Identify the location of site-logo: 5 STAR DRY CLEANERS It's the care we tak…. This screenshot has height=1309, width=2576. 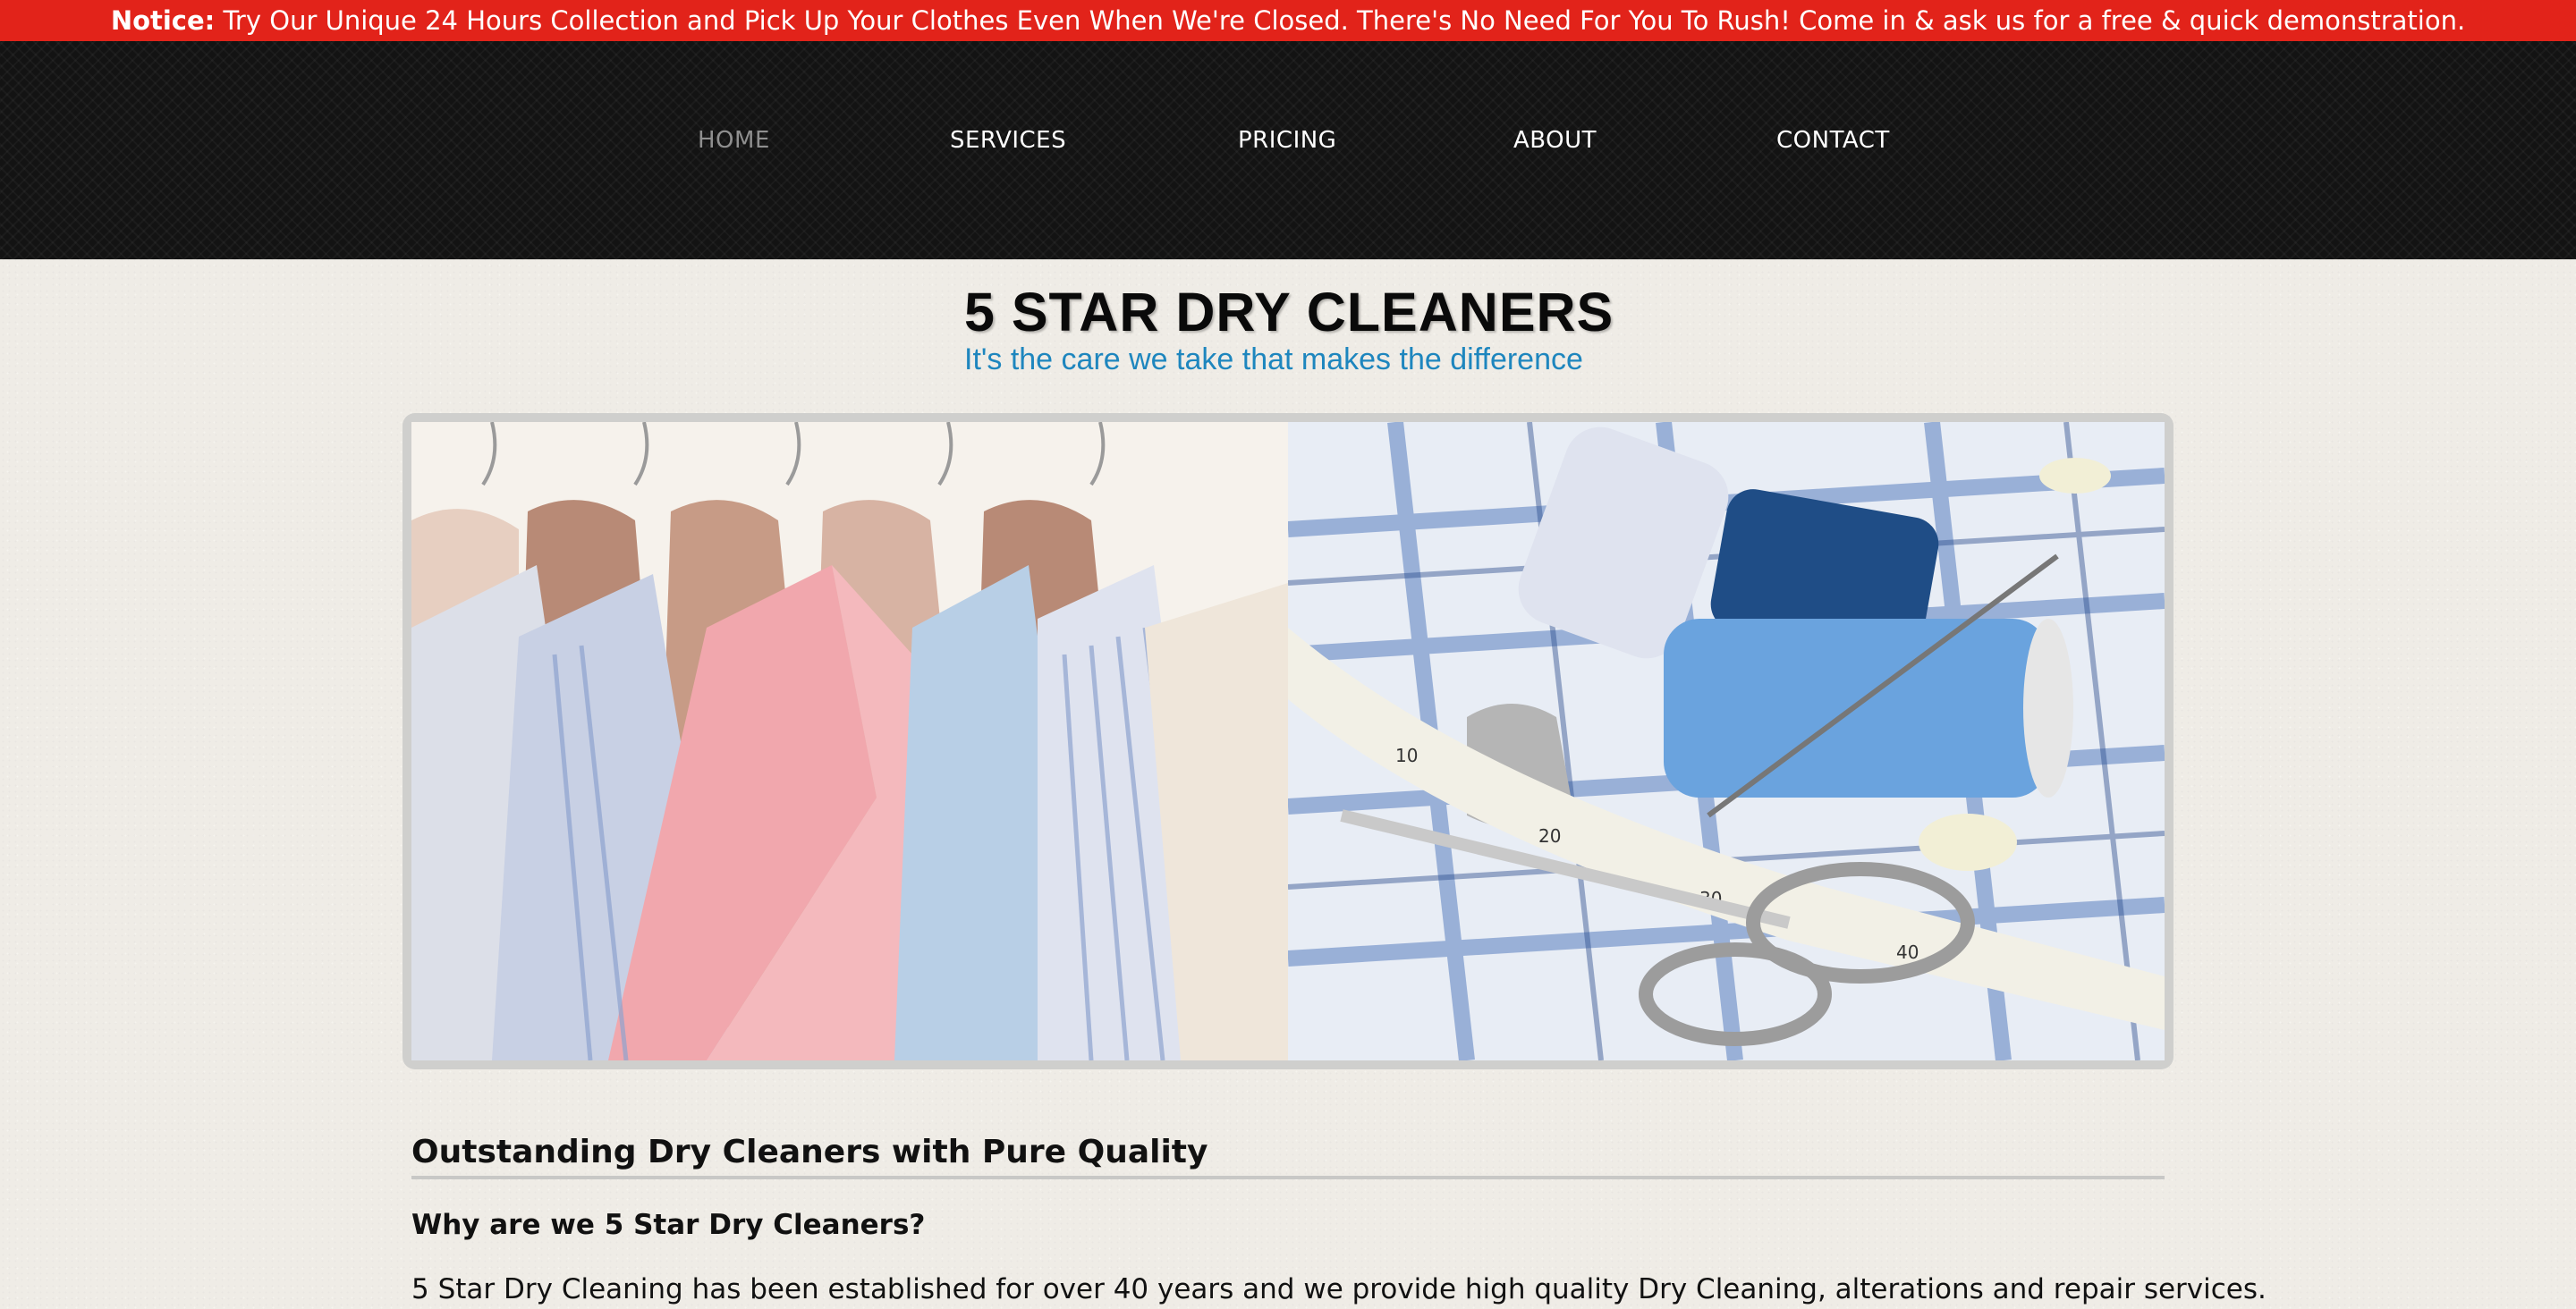
(1289, 329).